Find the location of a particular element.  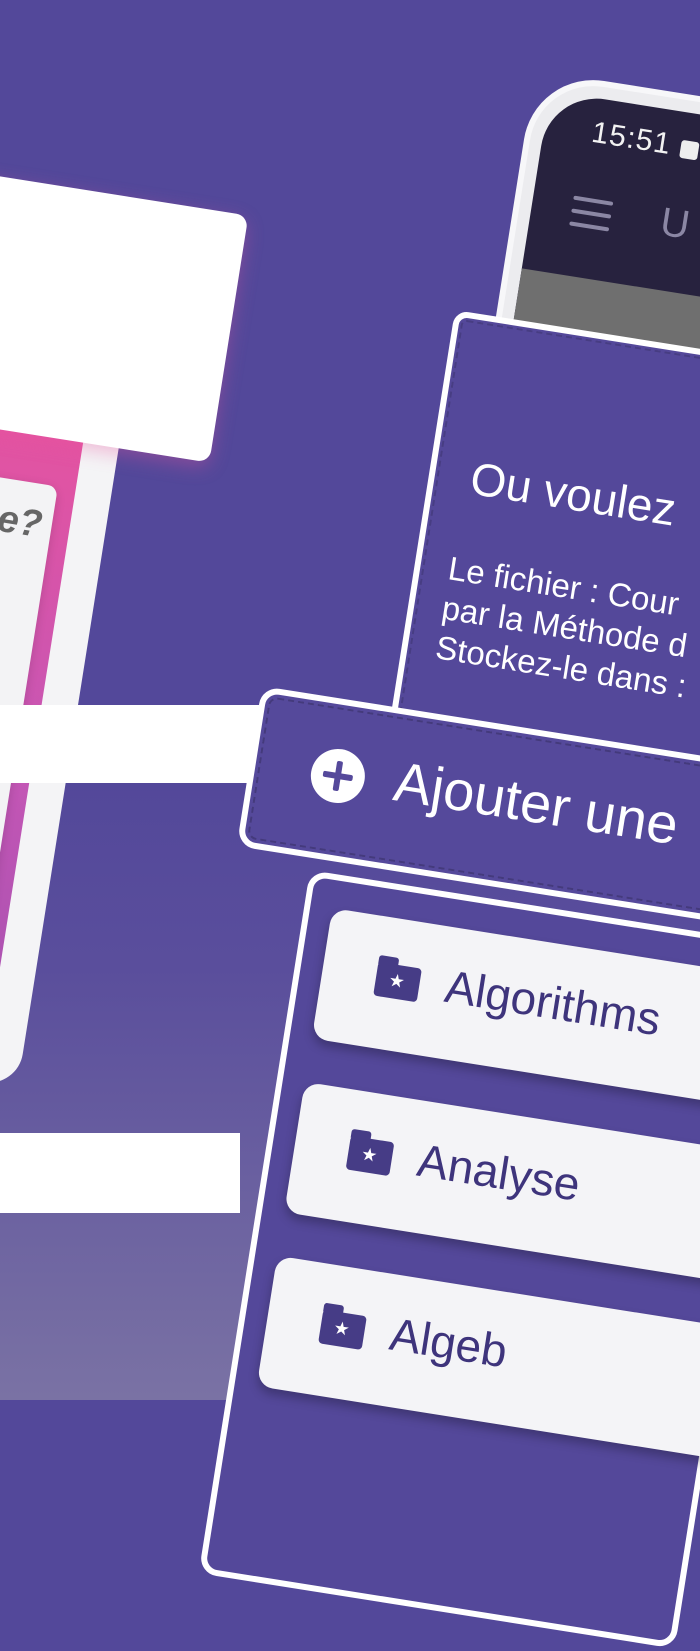

folder-item-algebra: Algeb is located at coordinates (478, 1357).